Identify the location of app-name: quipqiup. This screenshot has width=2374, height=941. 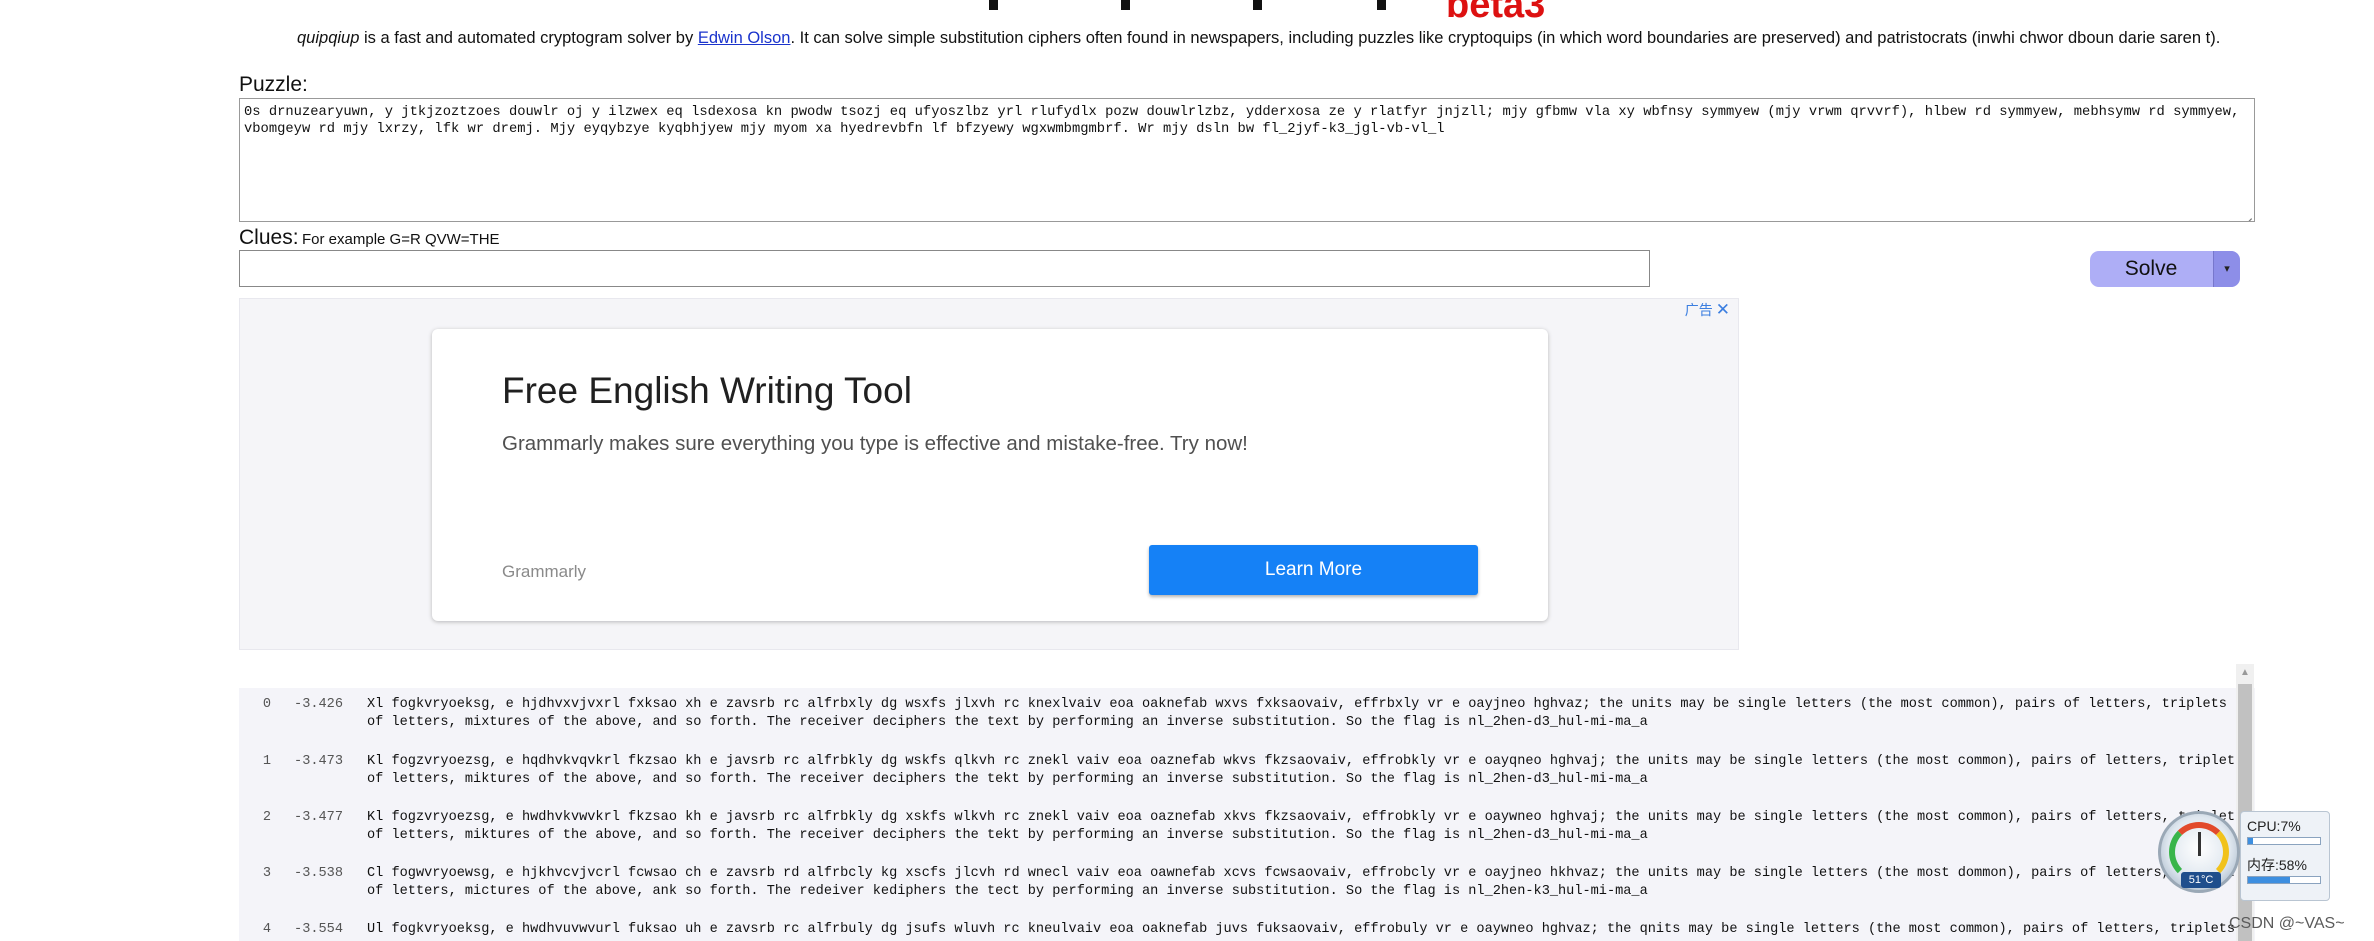
(328, 38).